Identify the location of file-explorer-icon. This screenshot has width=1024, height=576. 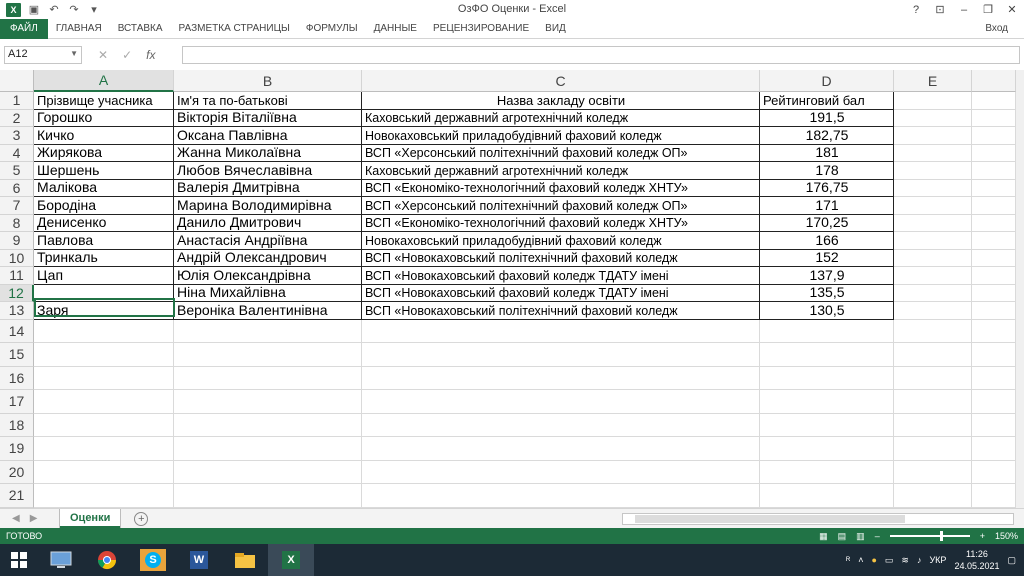
(245, 560).